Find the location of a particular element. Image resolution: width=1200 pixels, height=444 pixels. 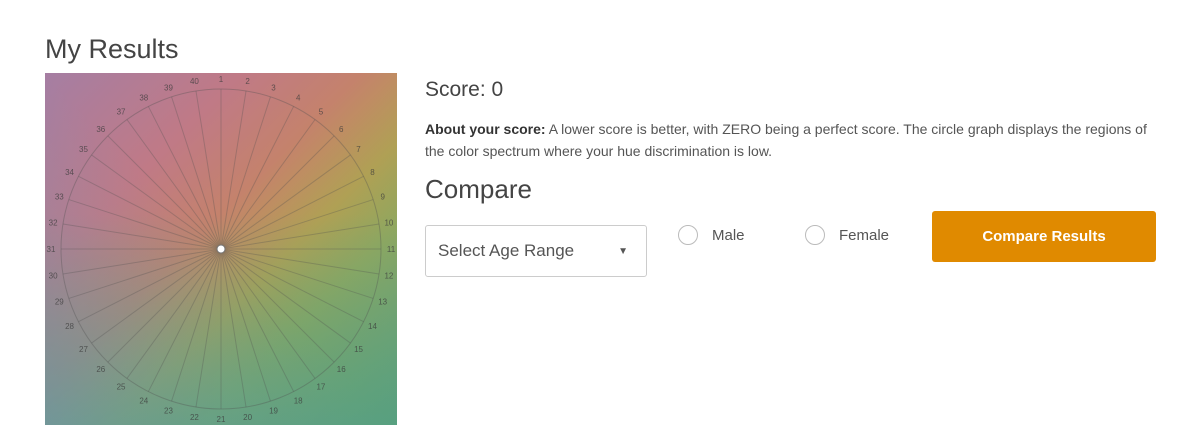

wheel-segment-label: 20 is located at coordinates (247, 417).